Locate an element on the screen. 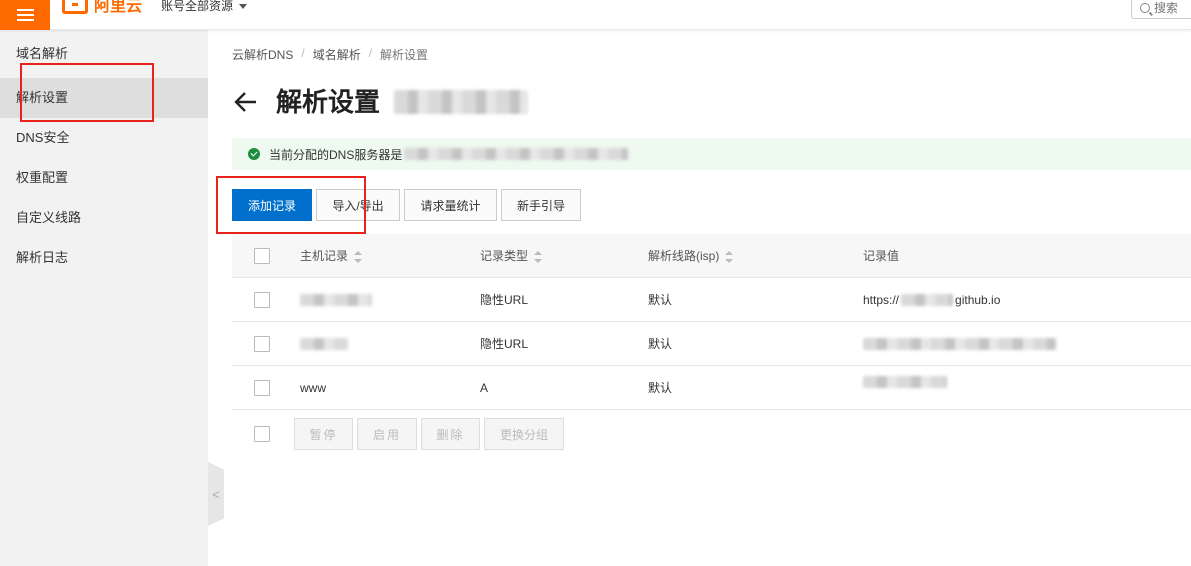 Image resolution: width=1191 pixels, height=566 pixels. import-export-button: 导入/导出 is located at coordinates (358, 205).